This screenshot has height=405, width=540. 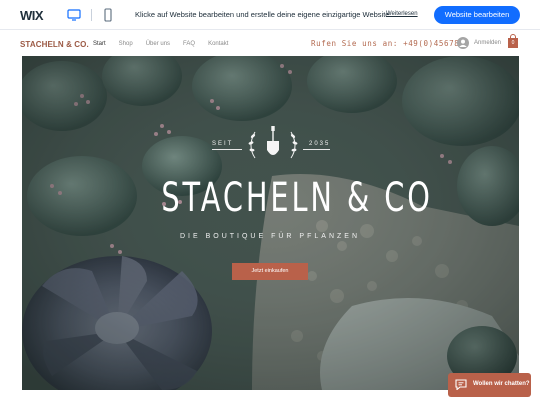 What do you see at coordinates (273, 142) in the screenshot?
I see `shovel-wreath-icon` at bounding box center [273, 142].